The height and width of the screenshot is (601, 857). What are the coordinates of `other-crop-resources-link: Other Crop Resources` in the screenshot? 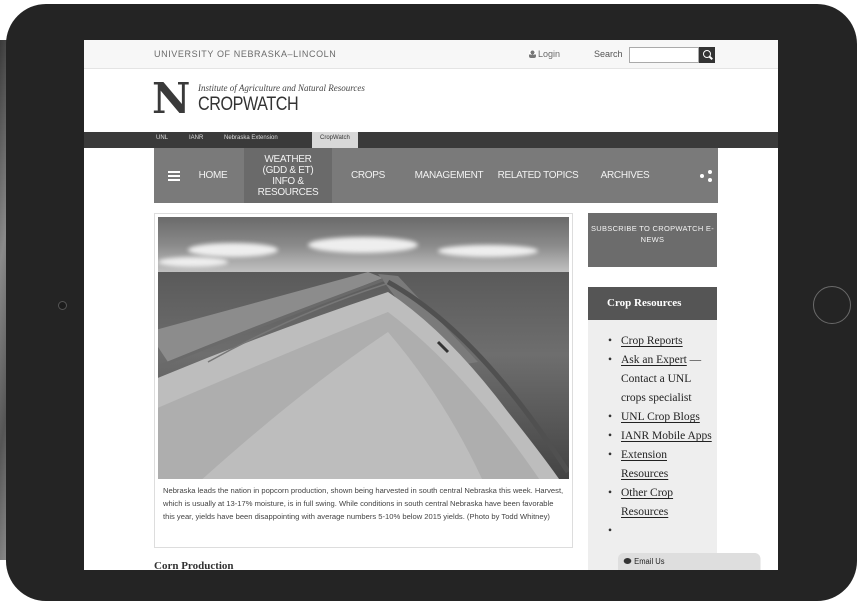 It's located at (647, 502).